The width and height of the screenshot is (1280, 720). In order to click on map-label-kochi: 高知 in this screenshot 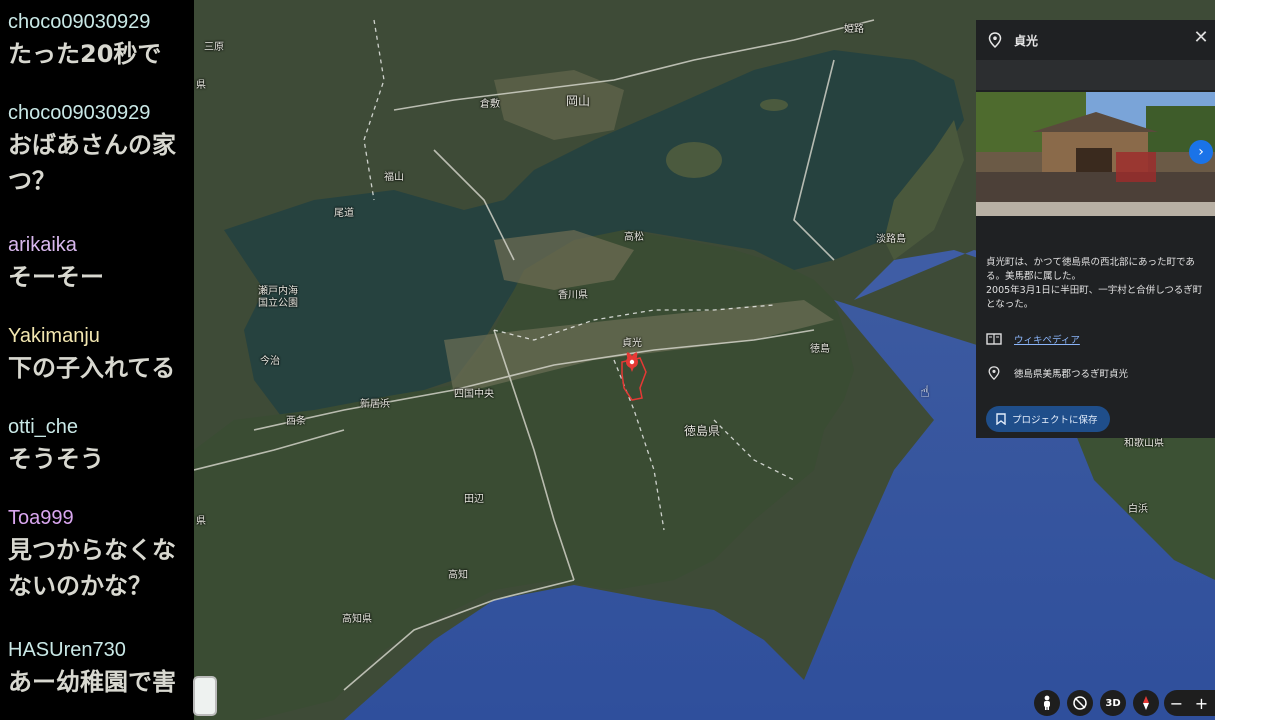, I will do `click(458, 575)`.